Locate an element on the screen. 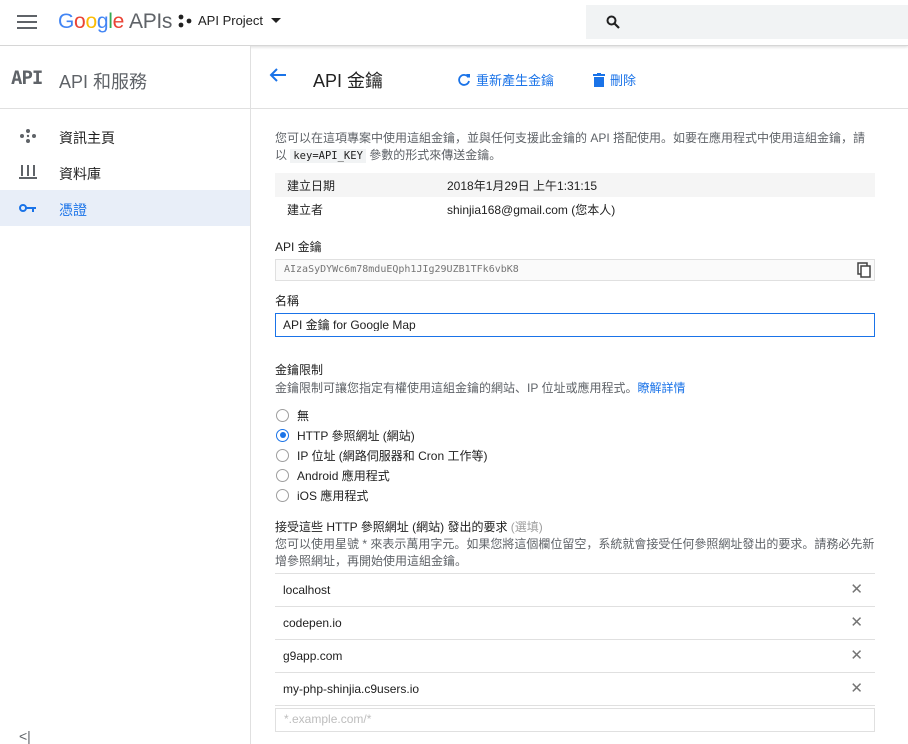 The width and height of the screenshot is (908, 744). sidebar-item-credentials: 憑證 is located at coordinates (125, 208).